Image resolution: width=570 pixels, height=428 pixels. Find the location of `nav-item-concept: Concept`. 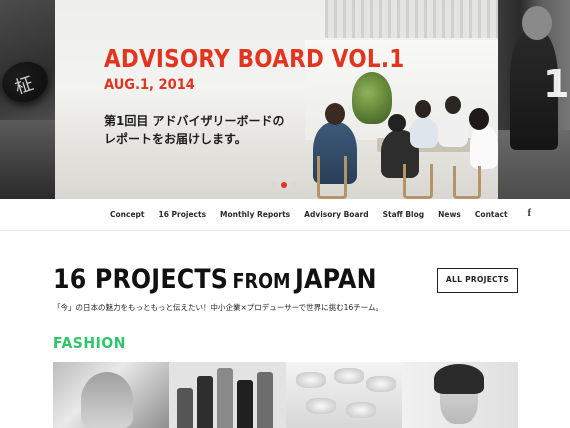

nav-item-concept: Concept is located at coordinates (127, 214).